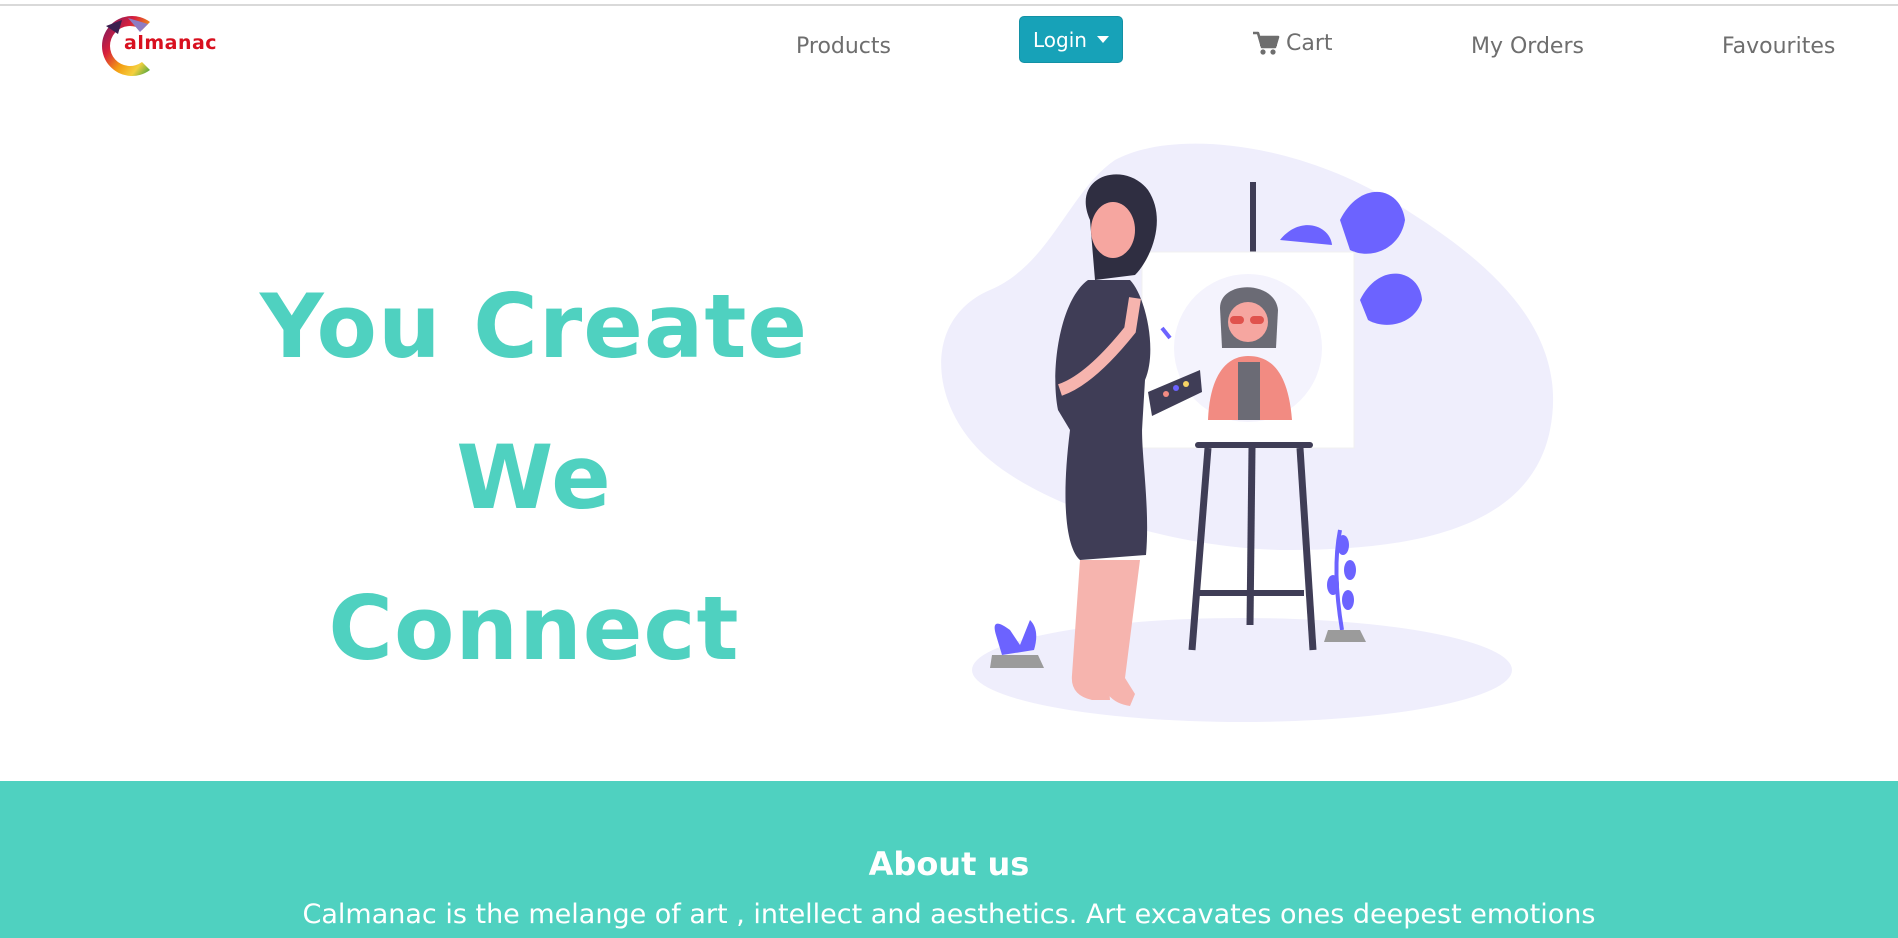  What do you see at coordinates (1242, 670) in the screenshot?
I see `floor-shadow` at bounding box center [1242, 670].